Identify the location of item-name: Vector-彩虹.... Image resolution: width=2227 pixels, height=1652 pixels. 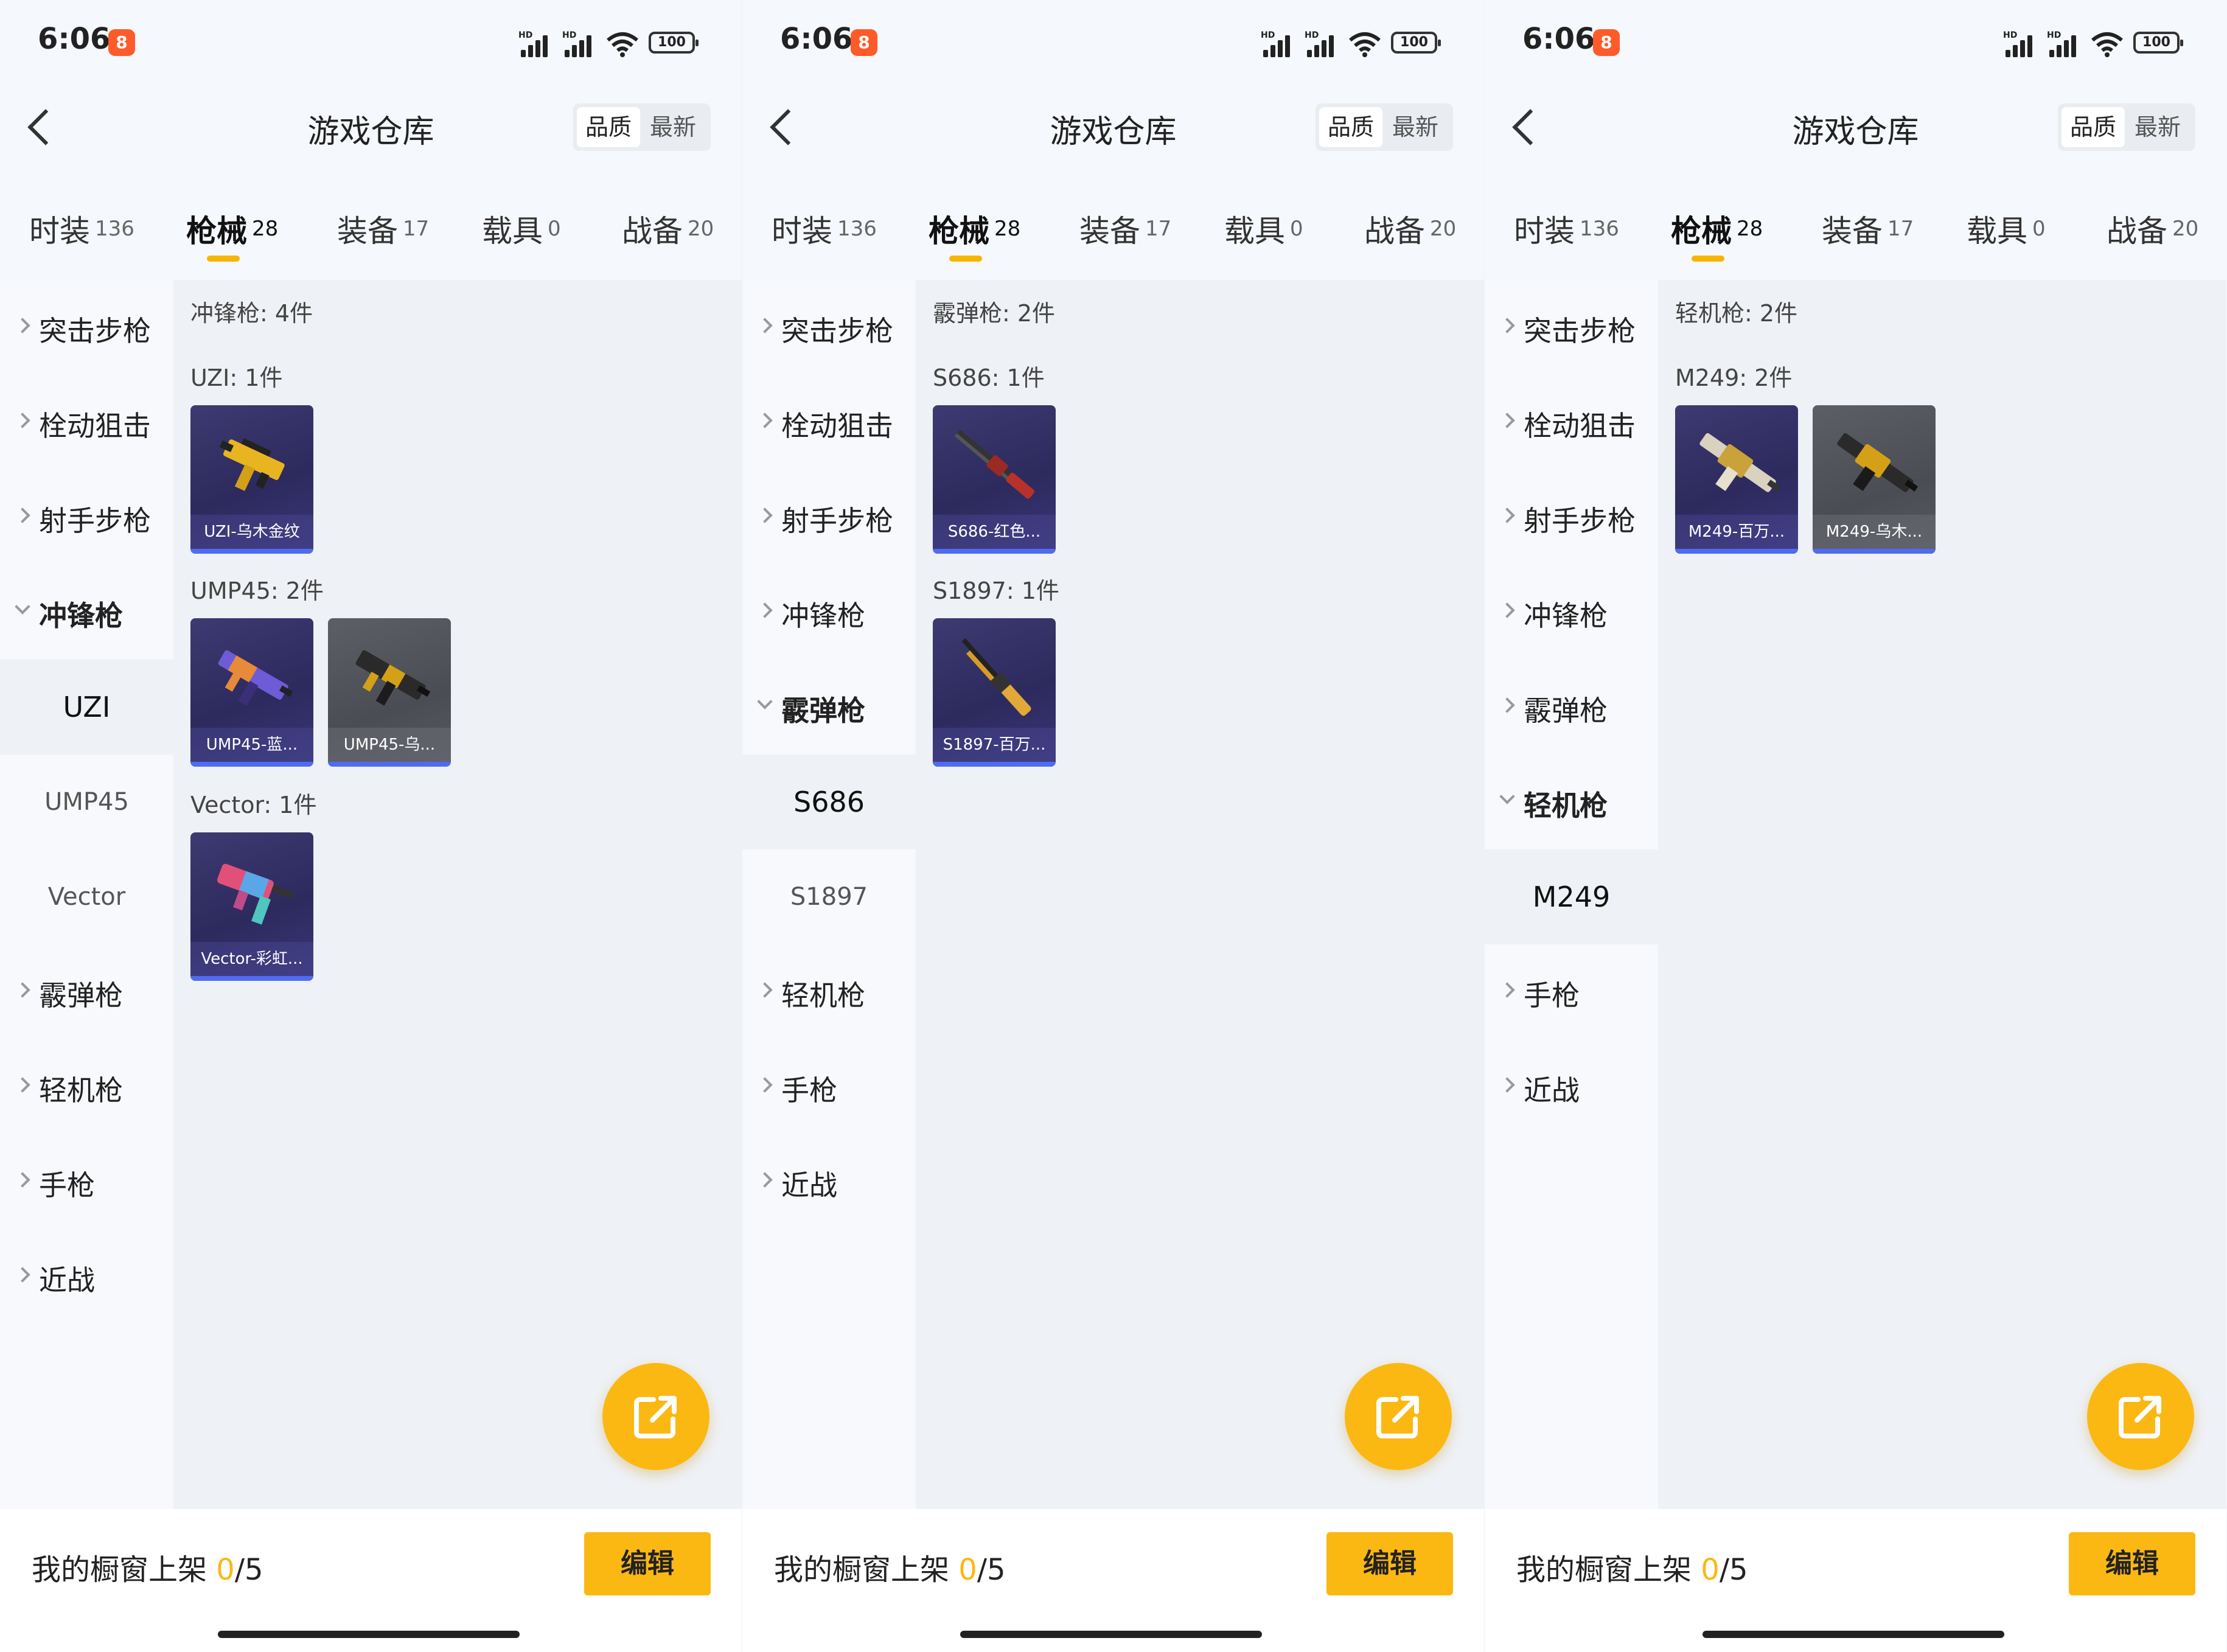
(252, 959).